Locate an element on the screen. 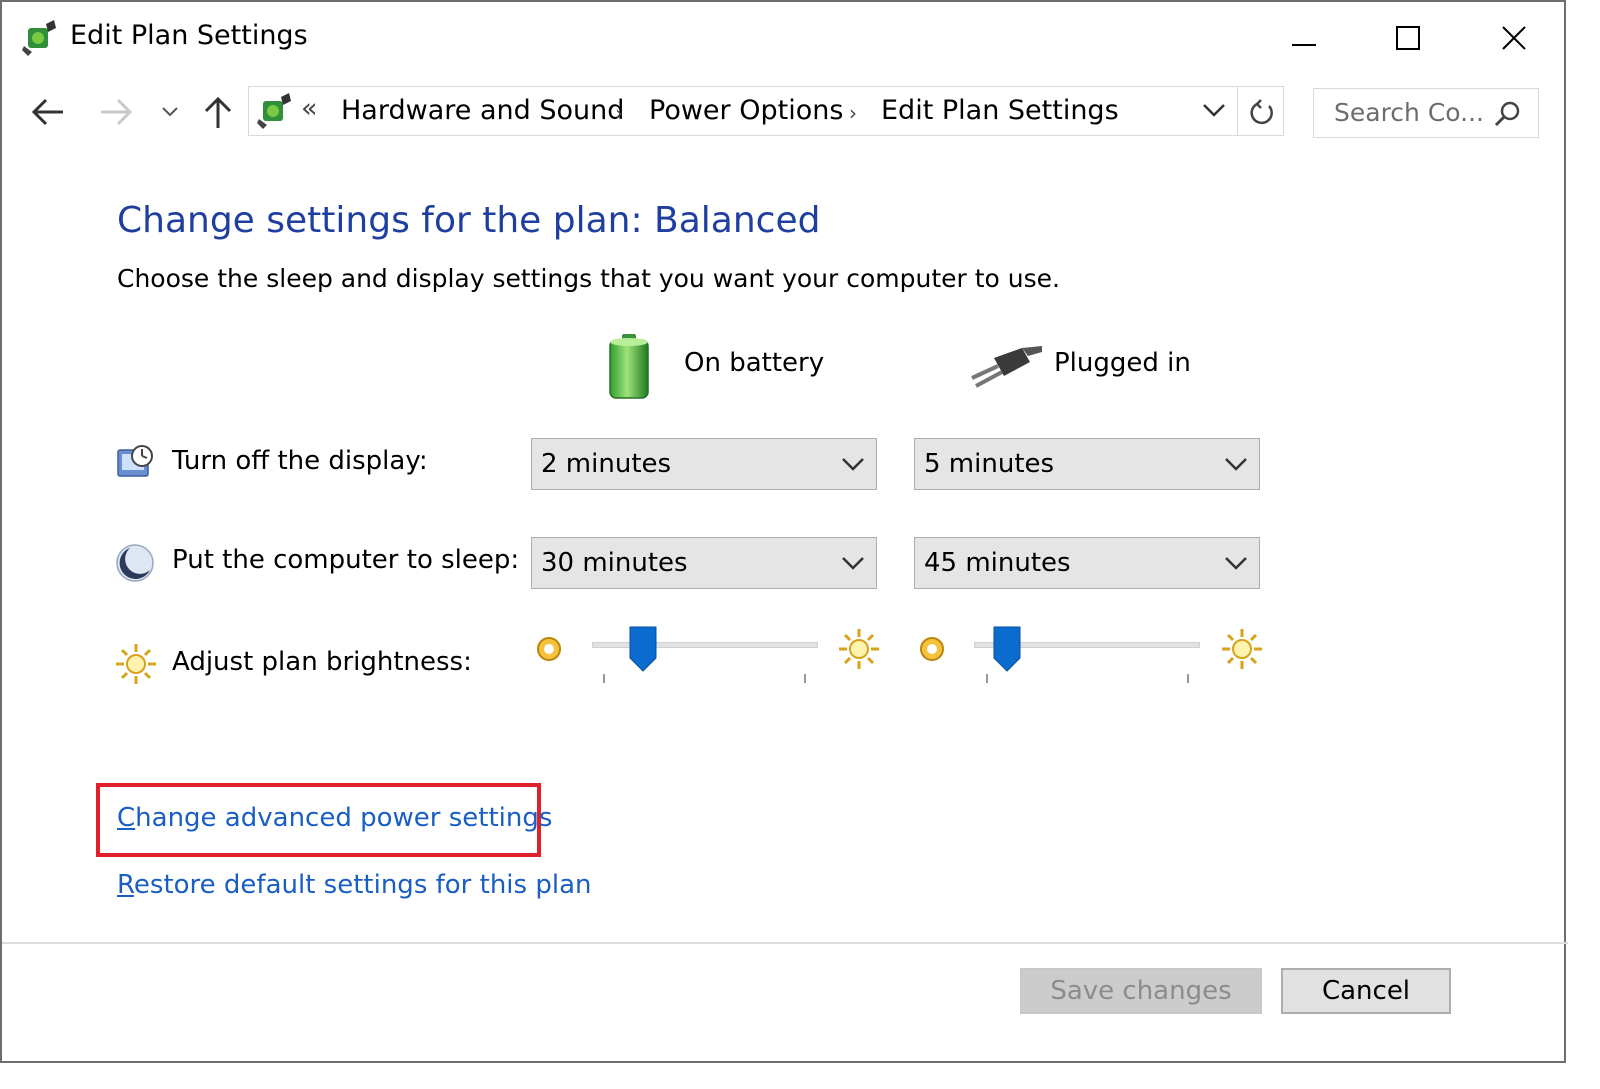  up-button is located at coordinates (218, 112).